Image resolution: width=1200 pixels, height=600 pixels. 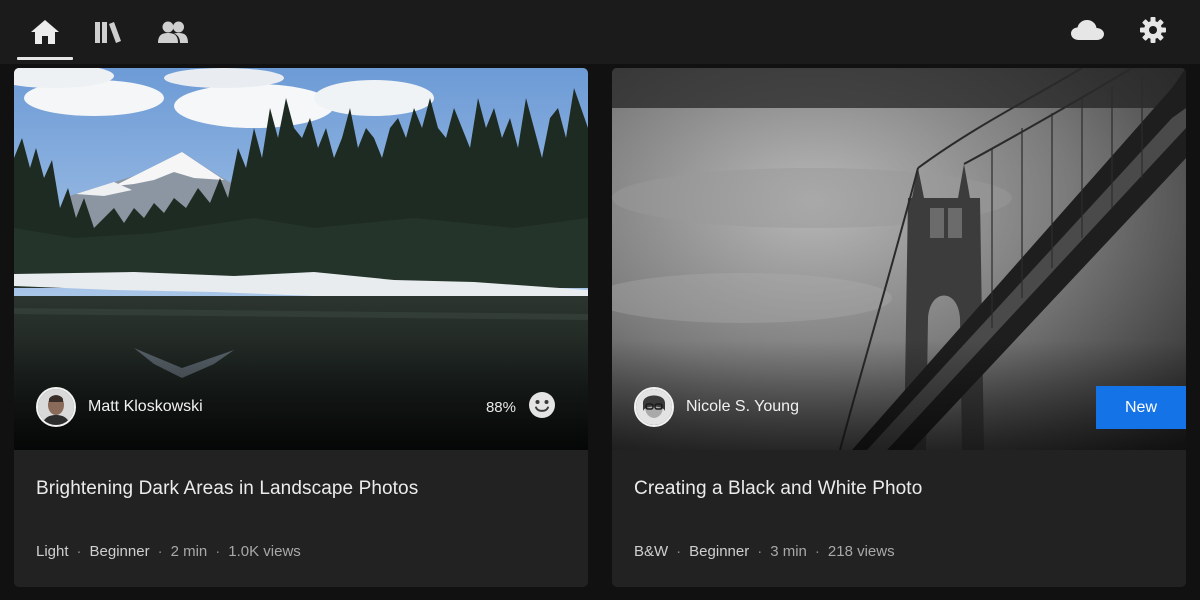 What do you see at coordinates (651, 551) in the screenshot?
I see `category-tag: B&W` at bounding box center [651, 551].